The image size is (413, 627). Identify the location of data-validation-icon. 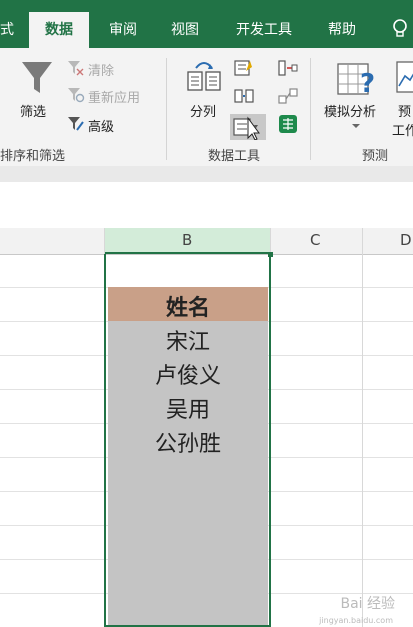
(248, 127).